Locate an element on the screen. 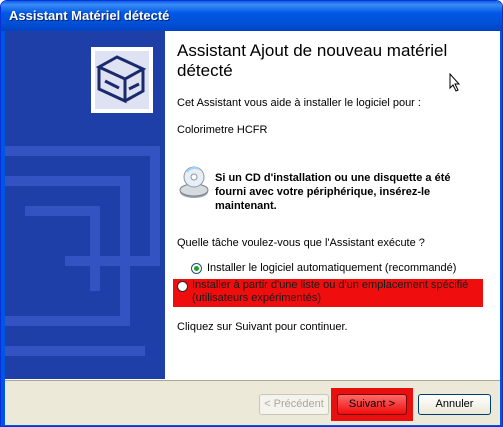 The image size is (503, 427). next-button: Suivant > is located at coordinates (372, 404).